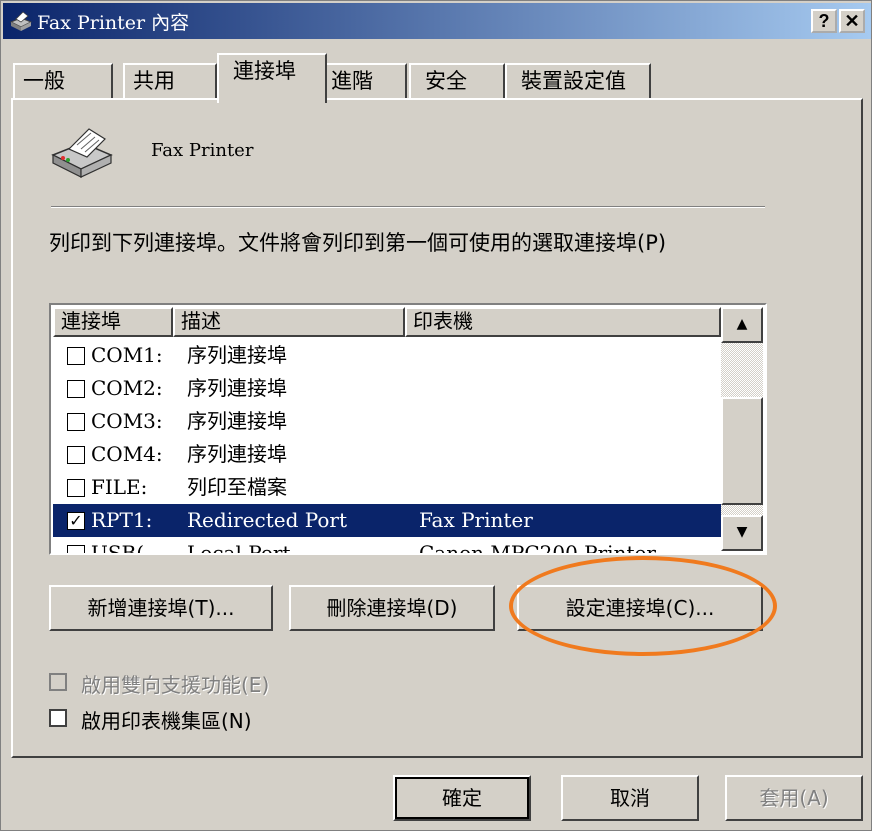 This screenshot has width=872, height=831. Describe the element at coordinates (122, 520) in the screenshot. I see `port-name: RPT1:` at that location.